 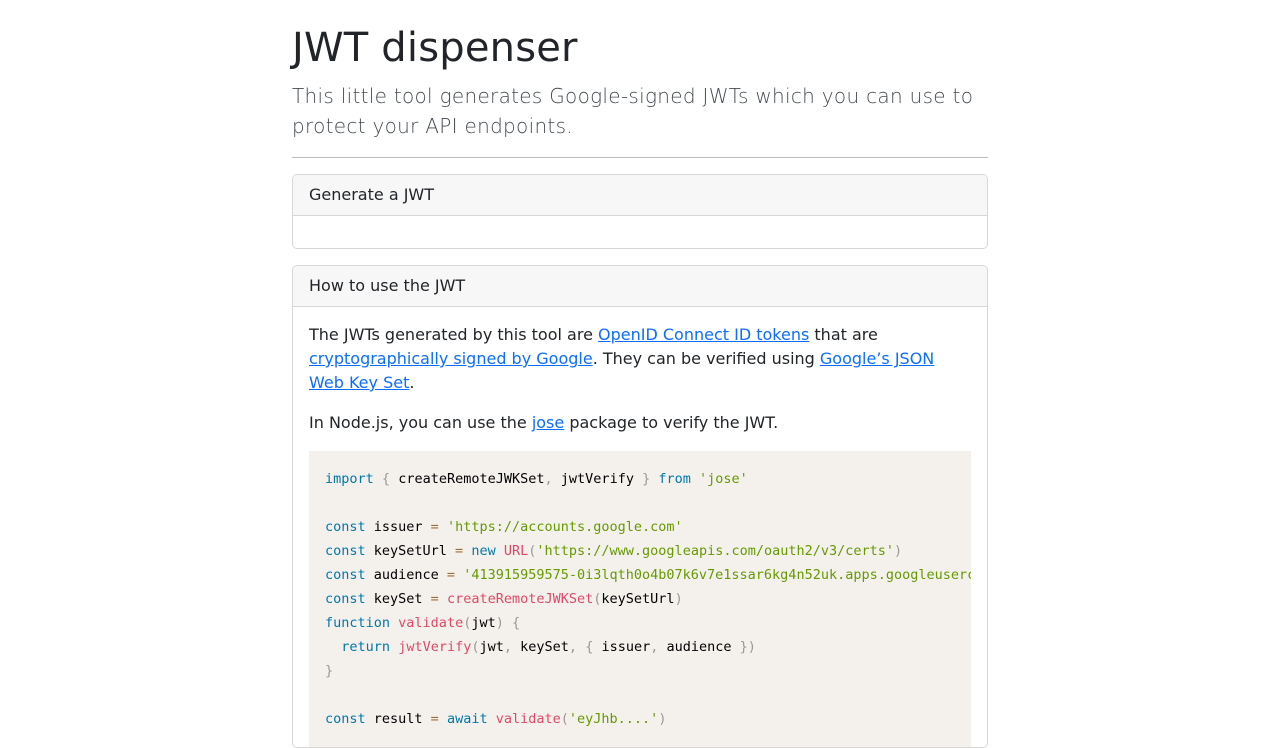 I want to click on openid-connect-link: OpenID Connect ID tokens, so click(x=703, y=334).